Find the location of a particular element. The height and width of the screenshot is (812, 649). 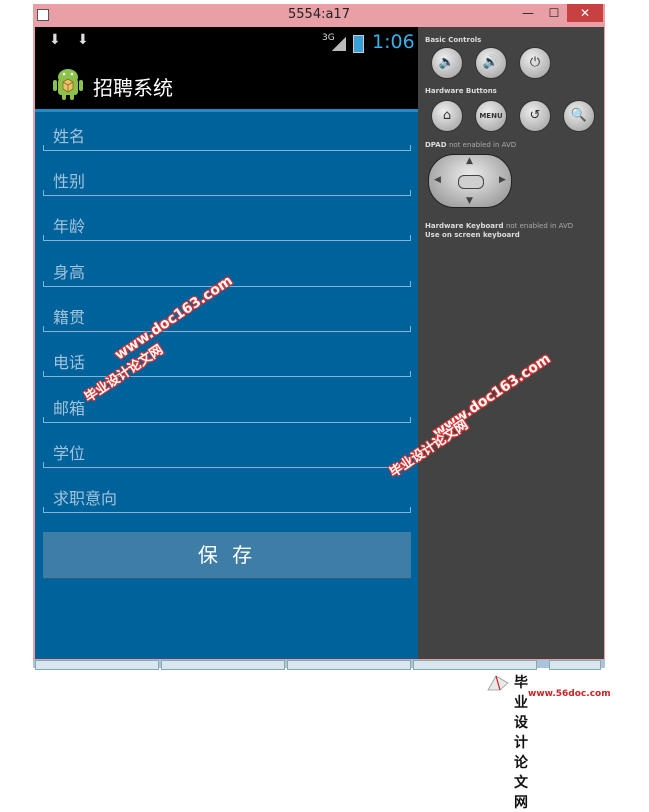

action-bar: 招聘系统 is located at coordinates (226, 83).